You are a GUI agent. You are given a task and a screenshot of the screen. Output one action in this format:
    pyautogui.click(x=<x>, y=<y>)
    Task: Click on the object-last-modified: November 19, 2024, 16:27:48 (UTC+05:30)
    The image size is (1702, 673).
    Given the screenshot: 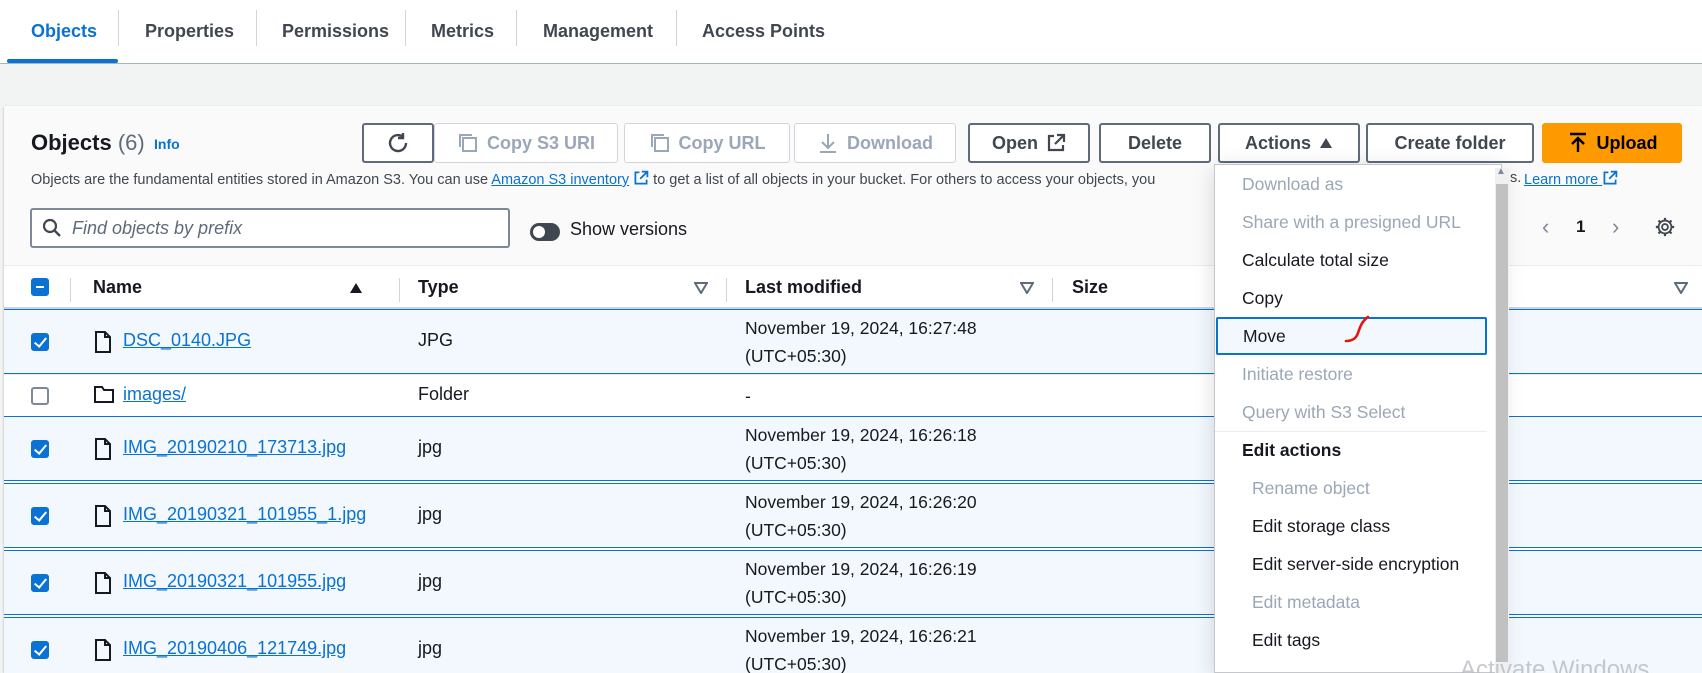 What is the action you would take?
    pyautogui.click(x=861, y=342)
    